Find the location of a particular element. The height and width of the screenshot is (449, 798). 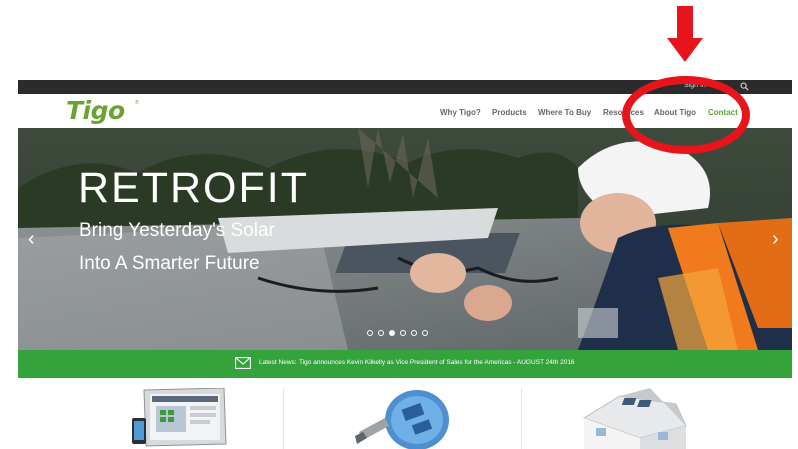

search-icon is located at coordinates (744, 86).